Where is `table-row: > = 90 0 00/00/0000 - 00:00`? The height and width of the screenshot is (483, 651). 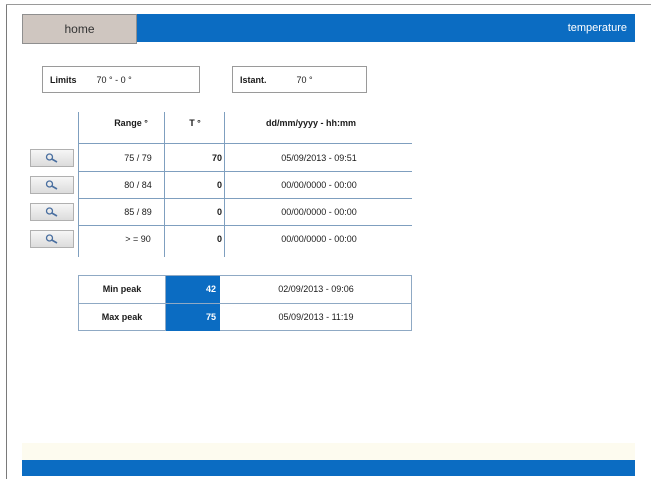
table-row: > = 90 0 00/00/0000 - 00:00 is located at coordinates (221, 239).